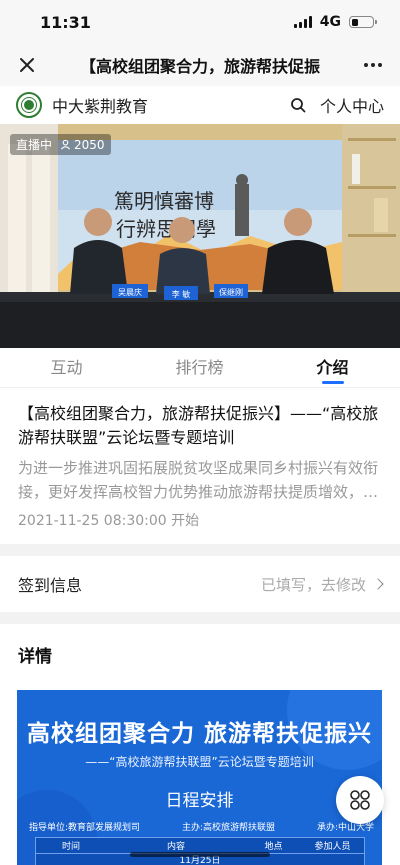 This screenshot has width=400, height=865. I want to click on grid-menu-icon, so click(360, 800).